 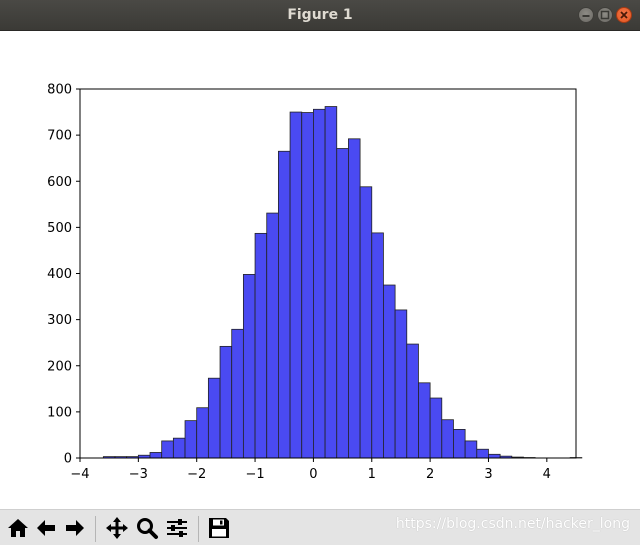 I want to click on forward-arrow-icon, so click(x=75, y=528).